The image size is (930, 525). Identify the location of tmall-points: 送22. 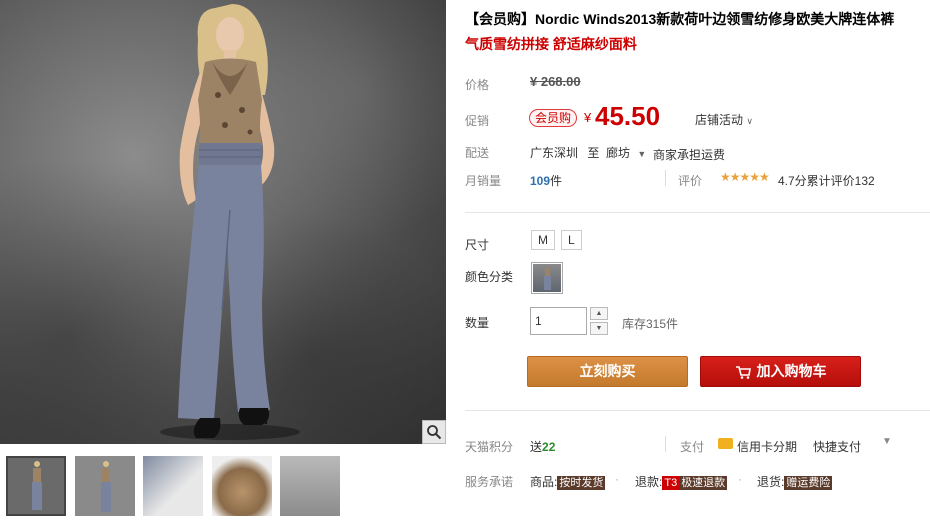
(542, 446).